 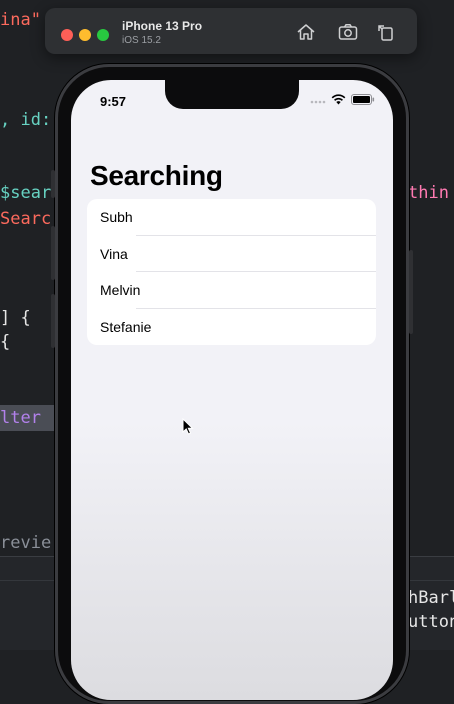 I want to click on code-line: utton, so click(x=431, y=622).